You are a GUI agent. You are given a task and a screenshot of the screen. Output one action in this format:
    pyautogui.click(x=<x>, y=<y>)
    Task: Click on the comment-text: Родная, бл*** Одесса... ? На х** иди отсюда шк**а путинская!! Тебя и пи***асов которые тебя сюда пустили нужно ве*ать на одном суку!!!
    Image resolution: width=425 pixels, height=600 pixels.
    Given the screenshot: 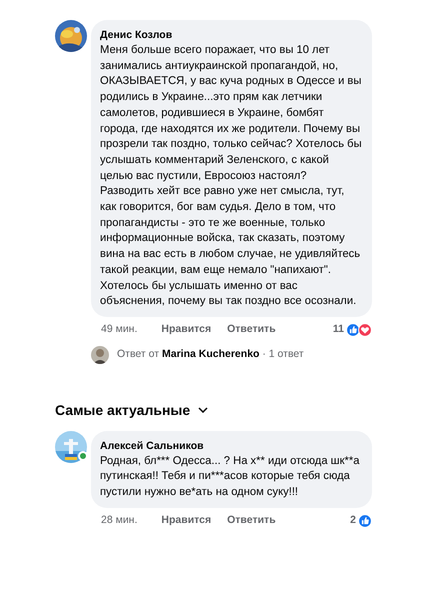 What is the action you would take?
    pyautogui.click(x=230, y=477)
    